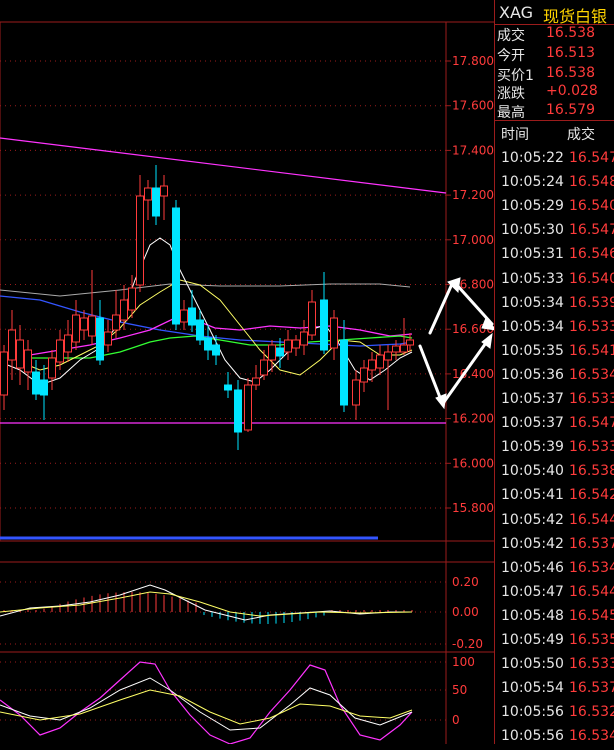  Describe the element at coordinates (554, 594) in the screenshot. I see `tick-row: 10:05:47 16.544` at that location.